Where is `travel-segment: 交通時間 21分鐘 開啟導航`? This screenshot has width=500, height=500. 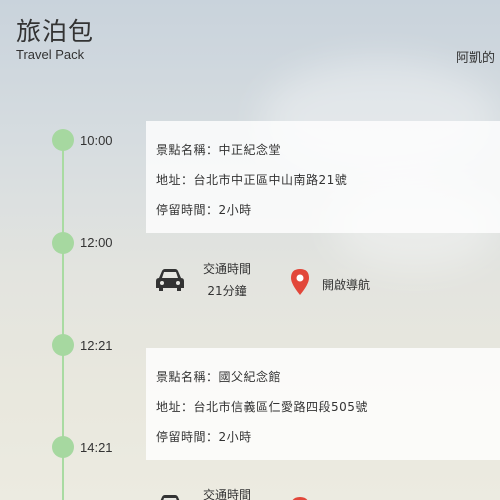 travel-segment: 交通時間 21分鐘 開啟導航 is located at coordinates (323, 286).